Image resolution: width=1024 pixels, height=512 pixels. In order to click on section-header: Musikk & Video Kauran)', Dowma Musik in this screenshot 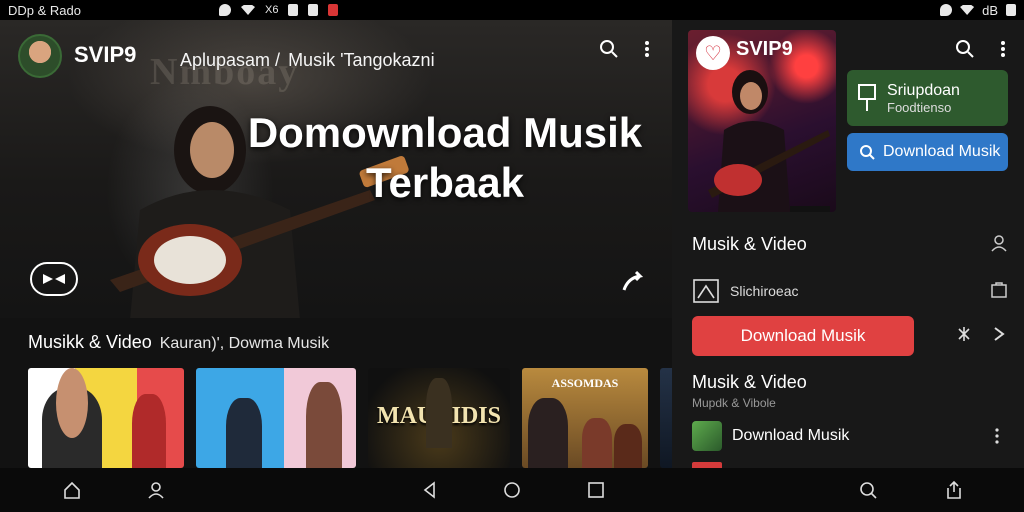, I will do `click(178, 342)`.